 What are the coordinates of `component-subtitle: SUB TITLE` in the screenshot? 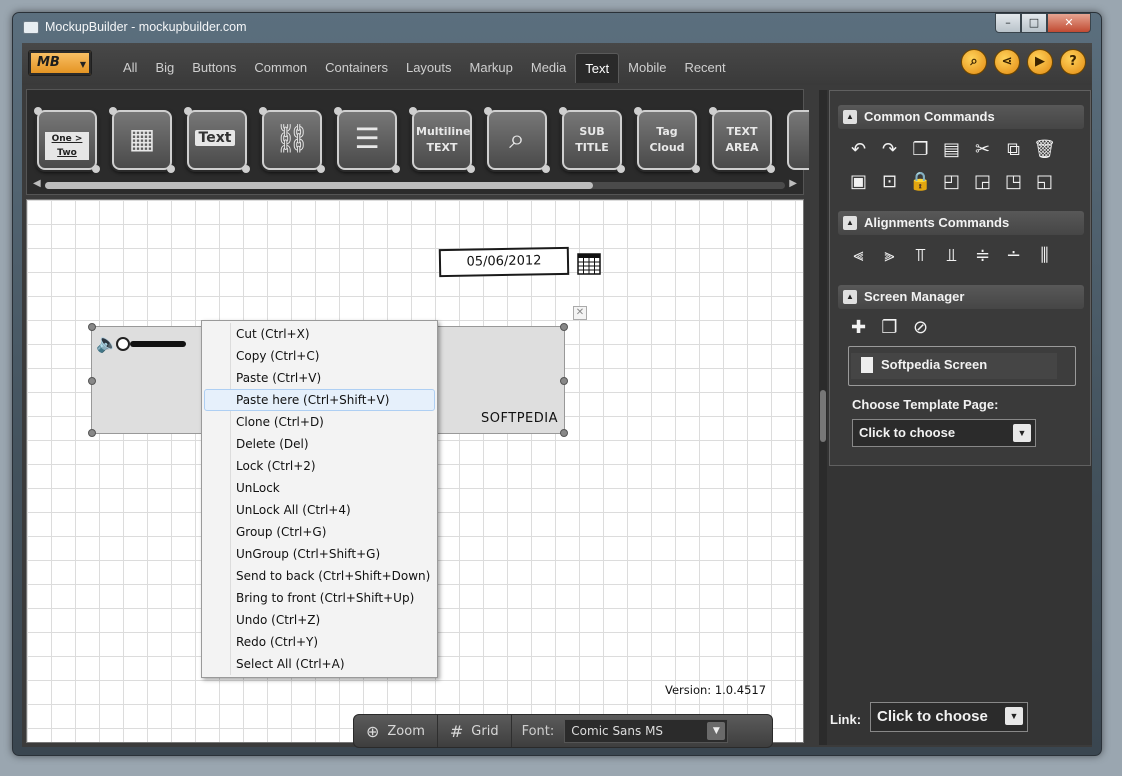 It's located at (592, 140).